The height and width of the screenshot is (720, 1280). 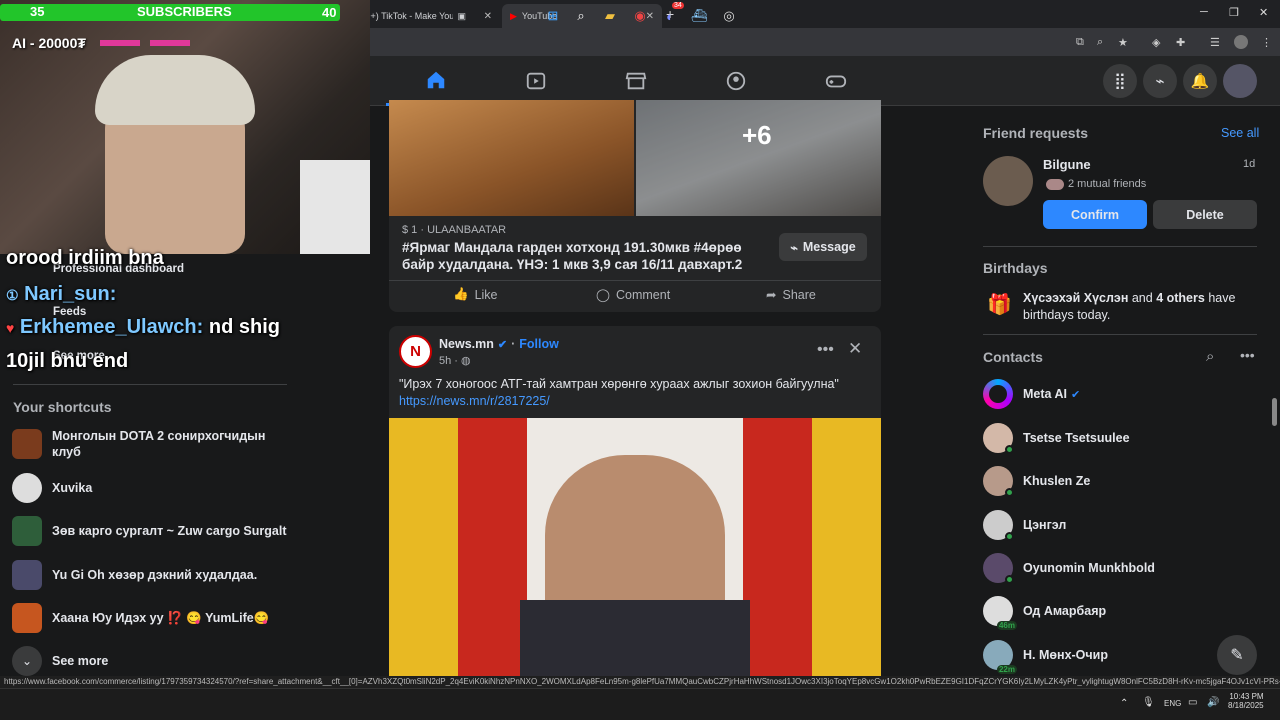 What do you see at coordinates (1156, 42) in the screenshot?
I see `extension-icon: ◈` at bounding box center [1156, 42].